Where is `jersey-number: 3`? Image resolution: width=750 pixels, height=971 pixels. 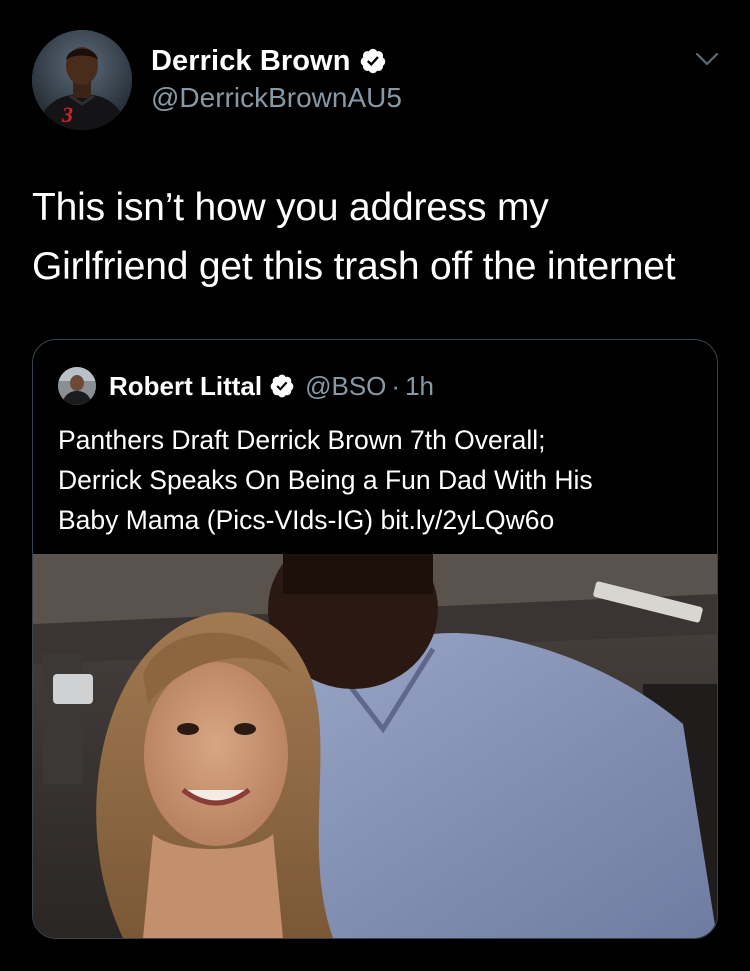 jersey-number: 3 is located at coordinates (67, 114).